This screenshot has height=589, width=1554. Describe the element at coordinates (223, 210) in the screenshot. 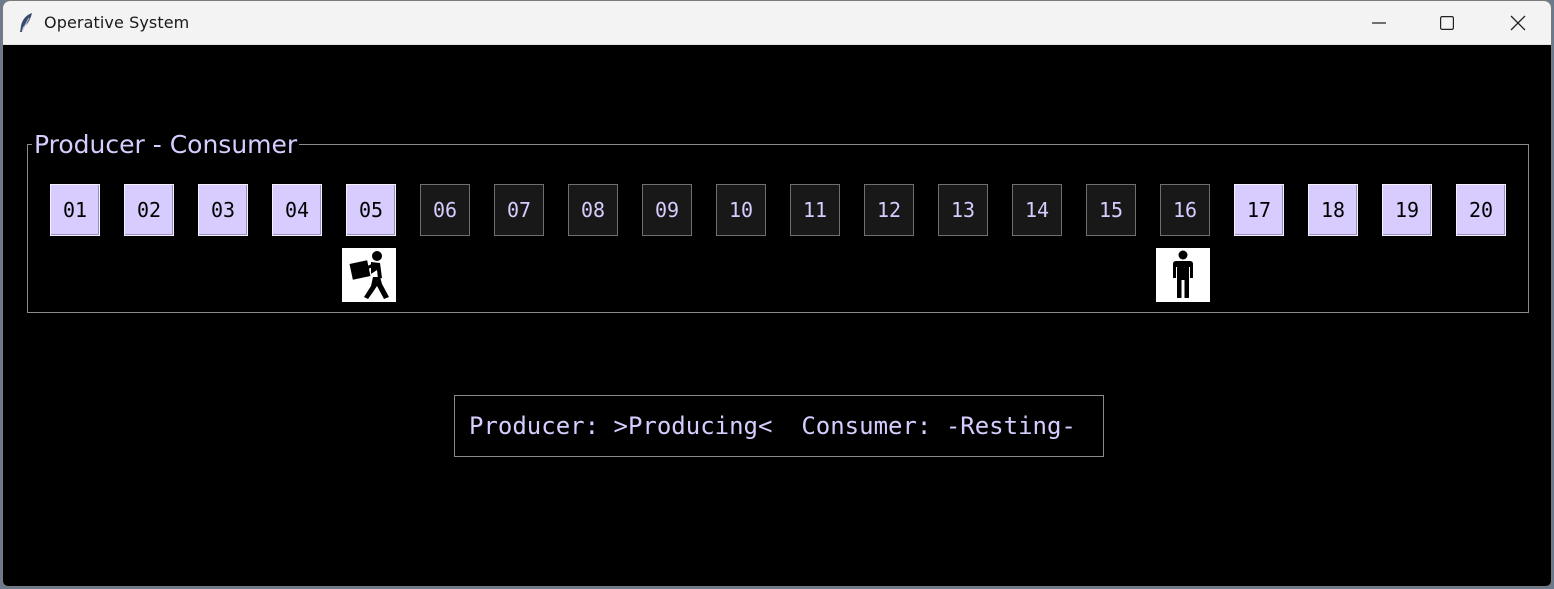

I see `buffer-slot: 03` at that location.